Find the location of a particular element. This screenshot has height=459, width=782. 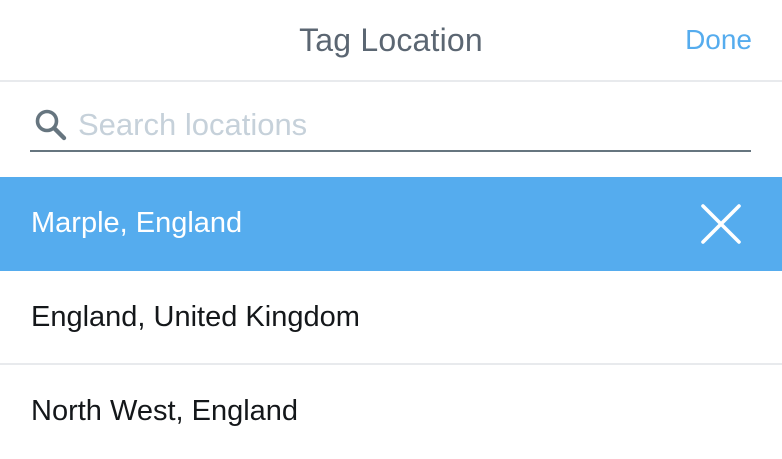

search-bar is located at coordinates (390, 126).